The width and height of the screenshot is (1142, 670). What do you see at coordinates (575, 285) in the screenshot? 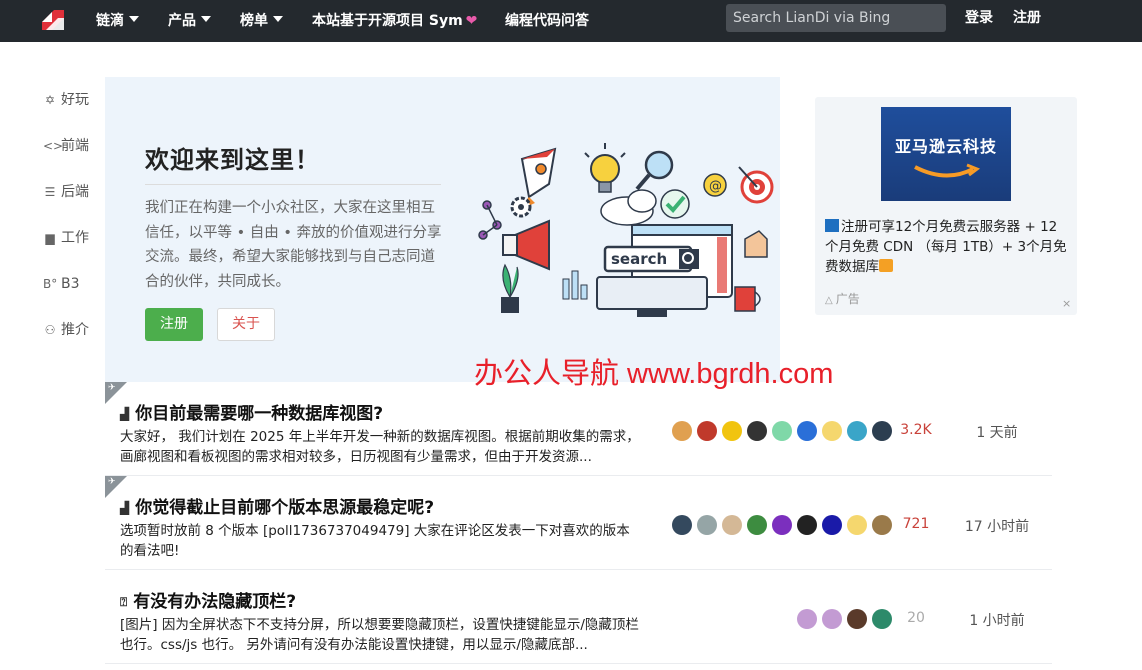
I see `bar-chart-icon` at bounding box center [575, 285].